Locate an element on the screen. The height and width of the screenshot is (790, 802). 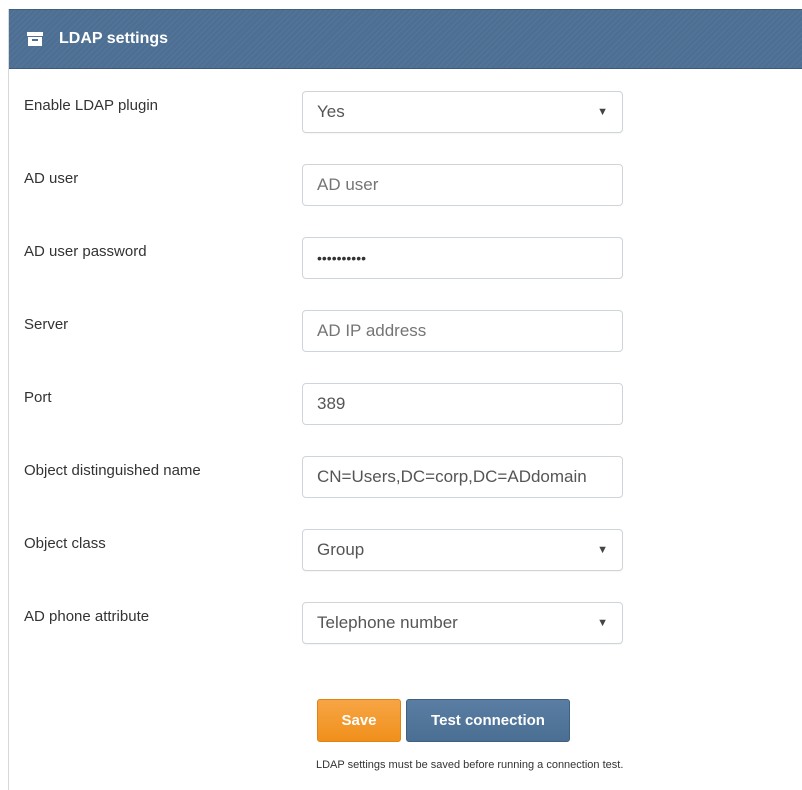
port-input: 389 is located at coordinates (462, 404).